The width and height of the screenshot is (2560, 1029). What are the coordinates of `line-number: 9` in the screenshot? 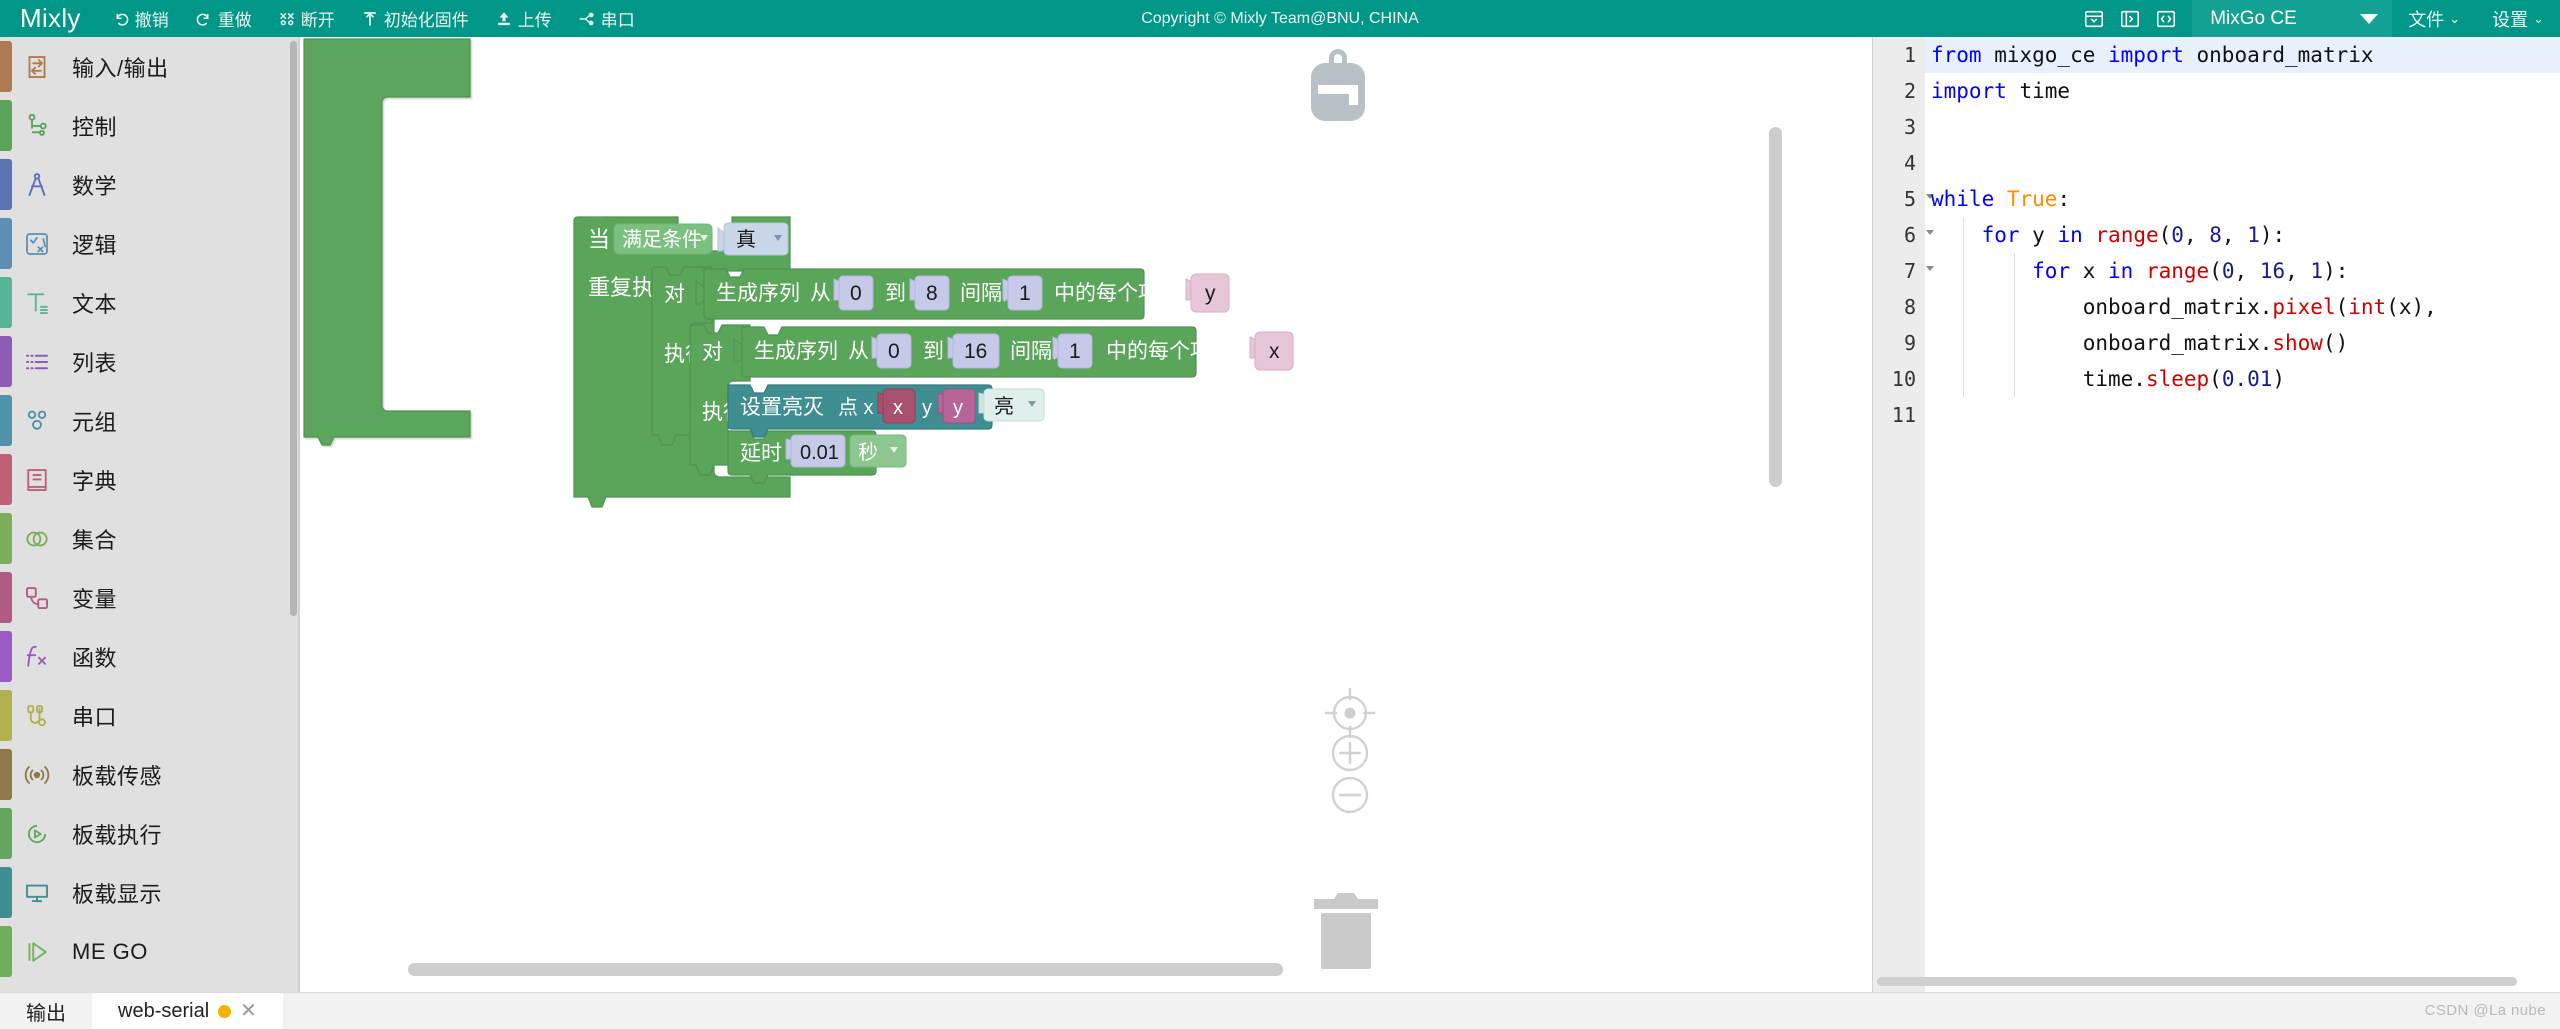 It's located at (1909, 343).